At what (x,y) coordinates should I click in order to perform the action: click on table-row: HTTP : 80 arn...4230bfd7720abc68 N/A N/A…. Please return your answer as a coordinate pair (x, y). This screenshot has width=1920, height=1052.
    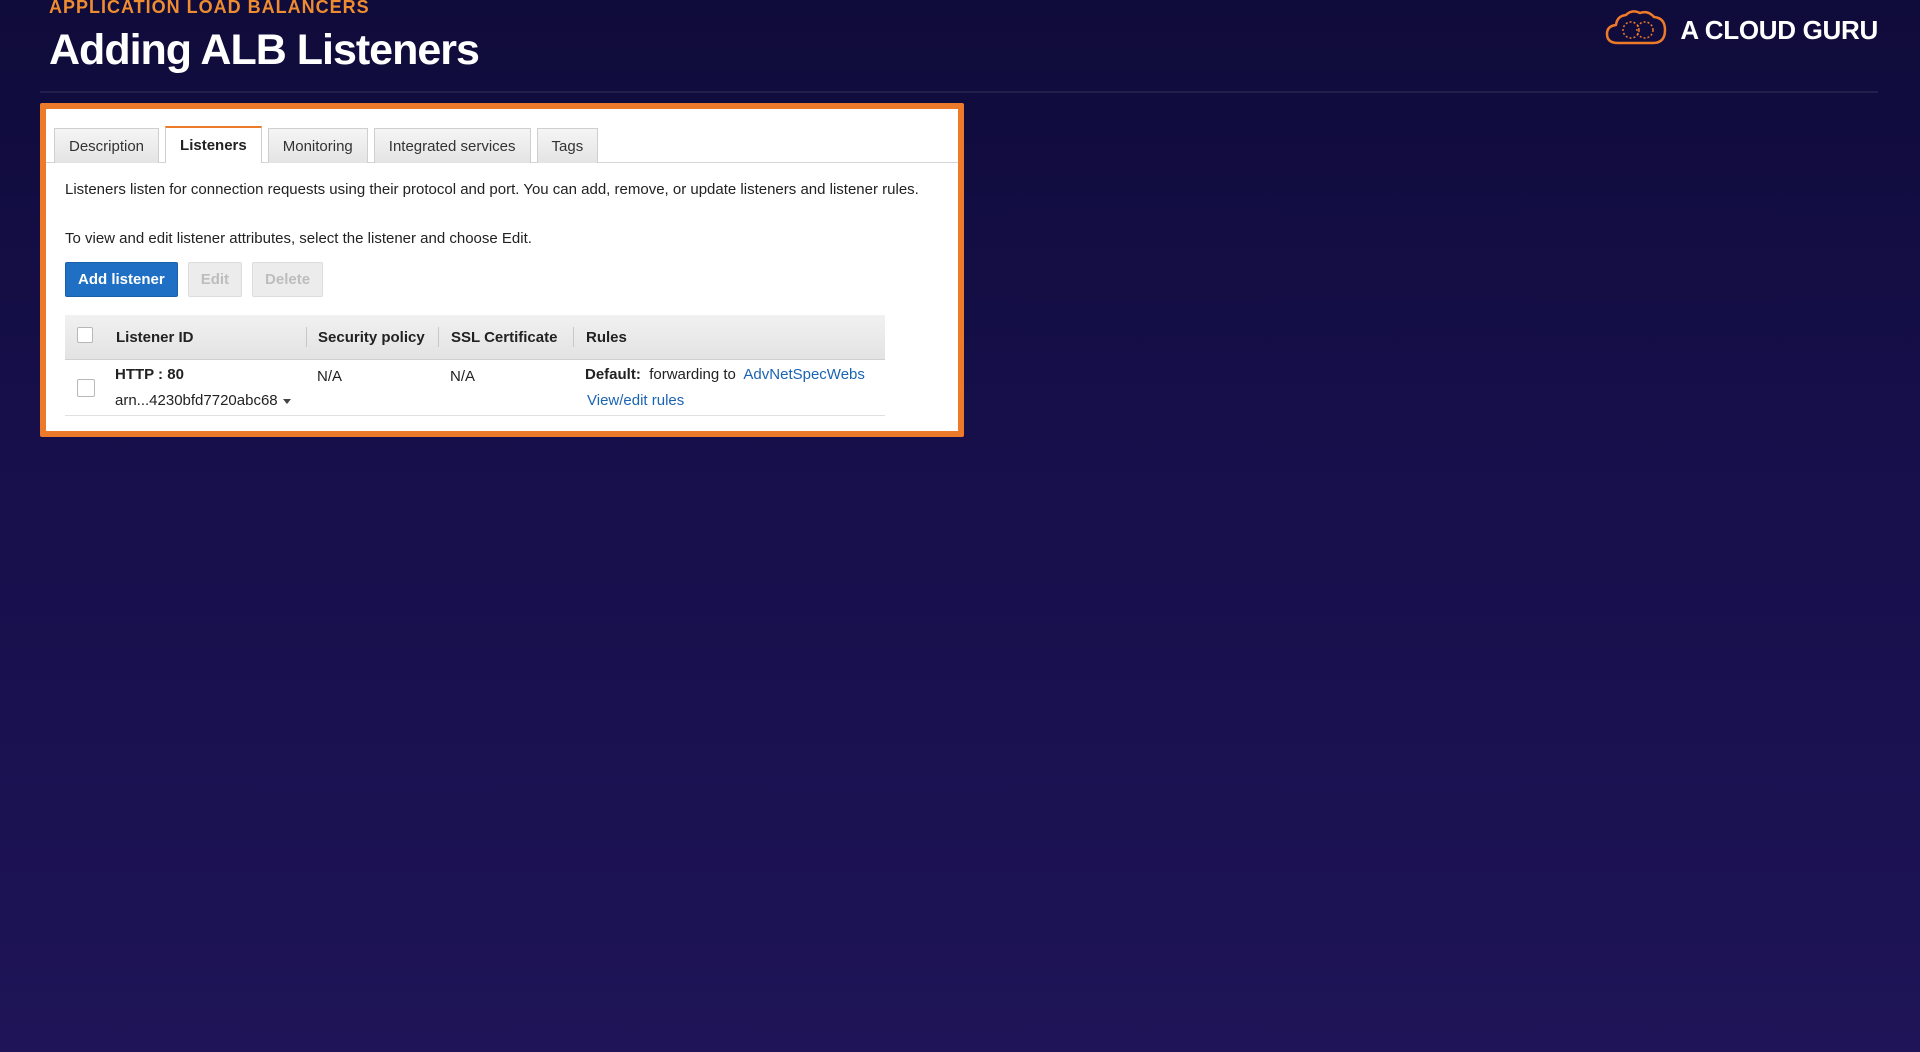
    Looking at the image, I should click on (475, 388).